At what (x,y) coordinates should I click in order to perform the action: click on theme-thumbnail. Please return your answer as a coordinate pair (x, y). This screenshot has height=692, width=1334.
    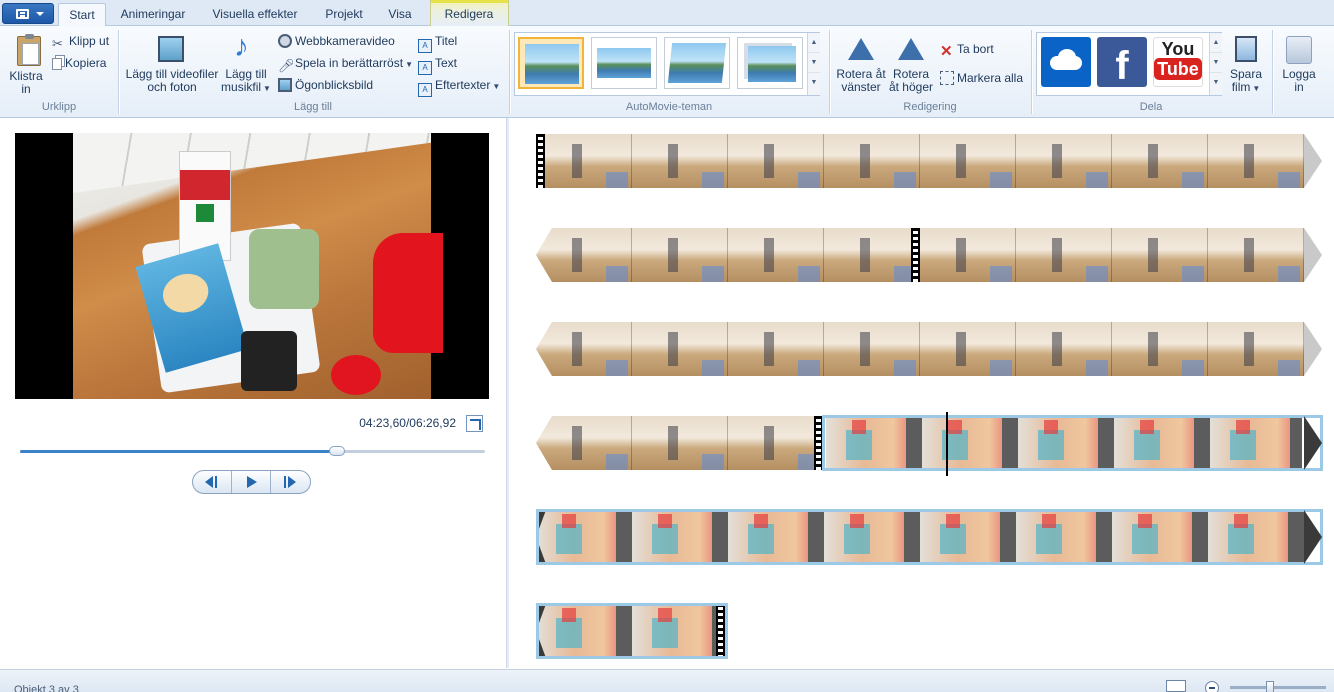
    Looking at the image, I should click on (697, 63).